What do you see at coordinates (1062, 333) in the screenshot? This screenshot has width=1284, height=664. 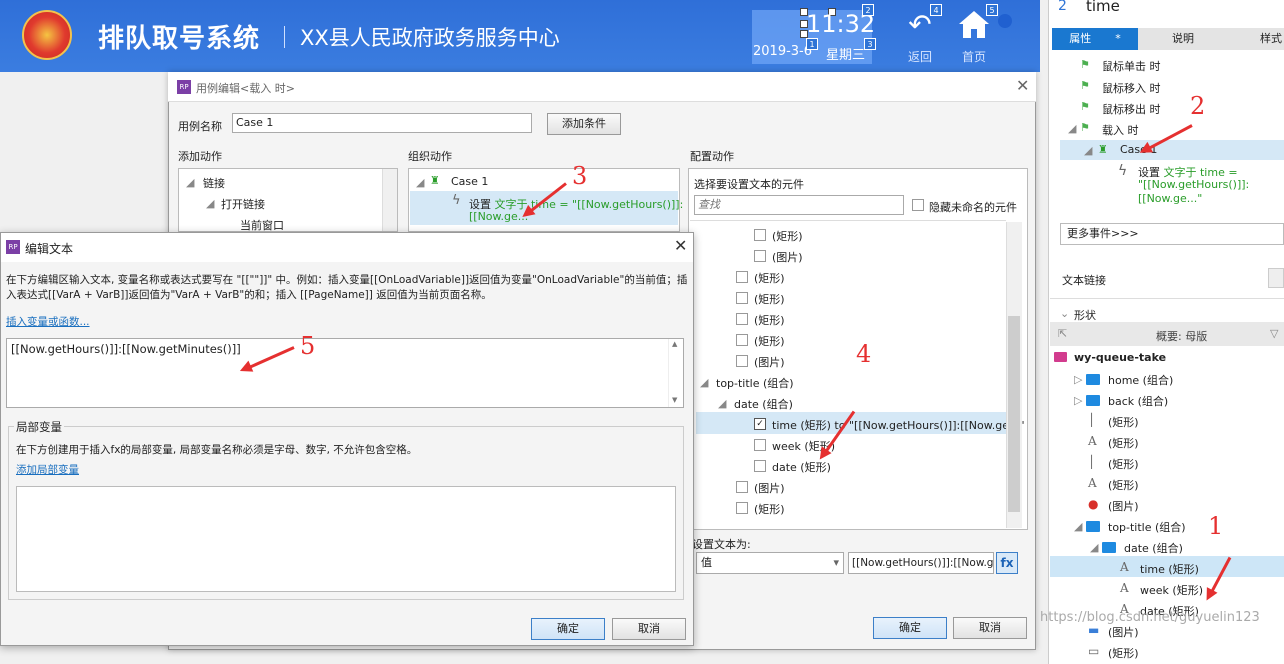 I see `resize-icon: ⇱` at bounding box center [1062, 333].